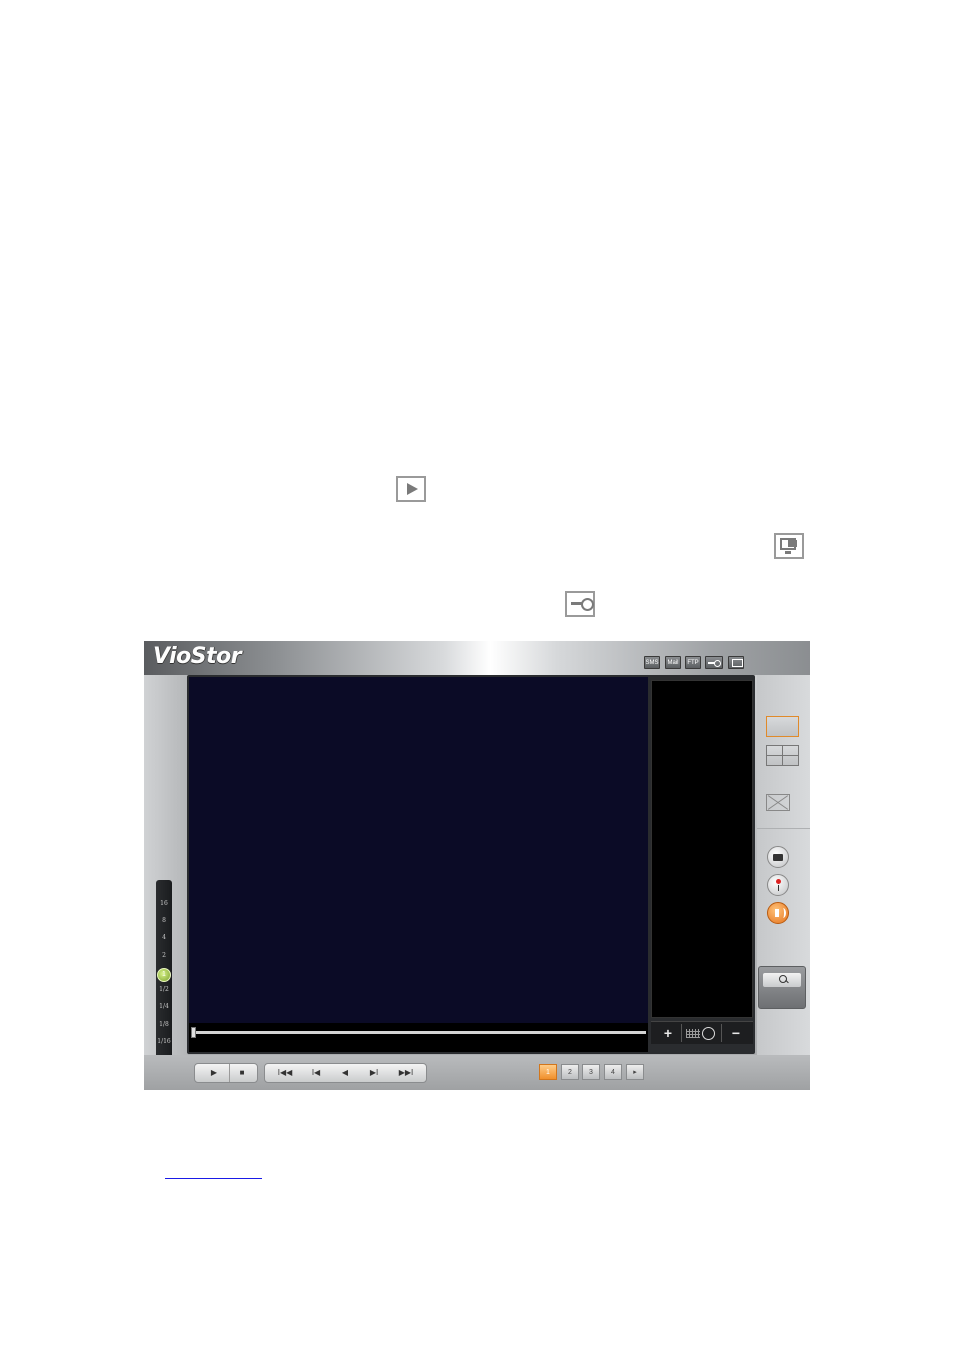  Describe the element at coordinates (778, 885) in the screenshot. I see `record-button` at that location.